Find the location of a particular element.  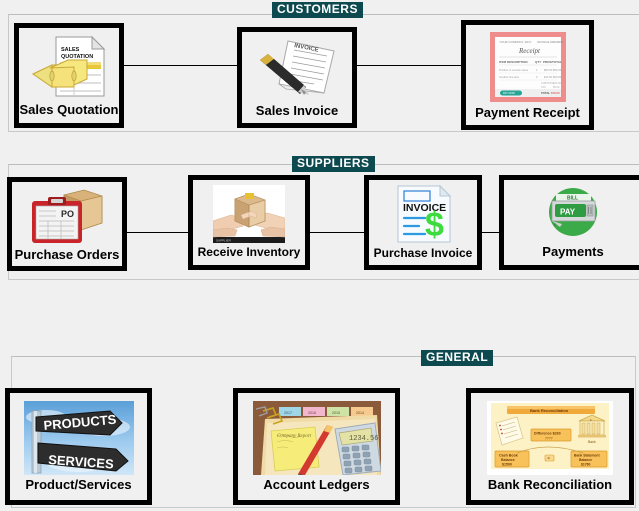

tile-label-purchase-orders: Purchase Orders is located at coordinates (67, 254).